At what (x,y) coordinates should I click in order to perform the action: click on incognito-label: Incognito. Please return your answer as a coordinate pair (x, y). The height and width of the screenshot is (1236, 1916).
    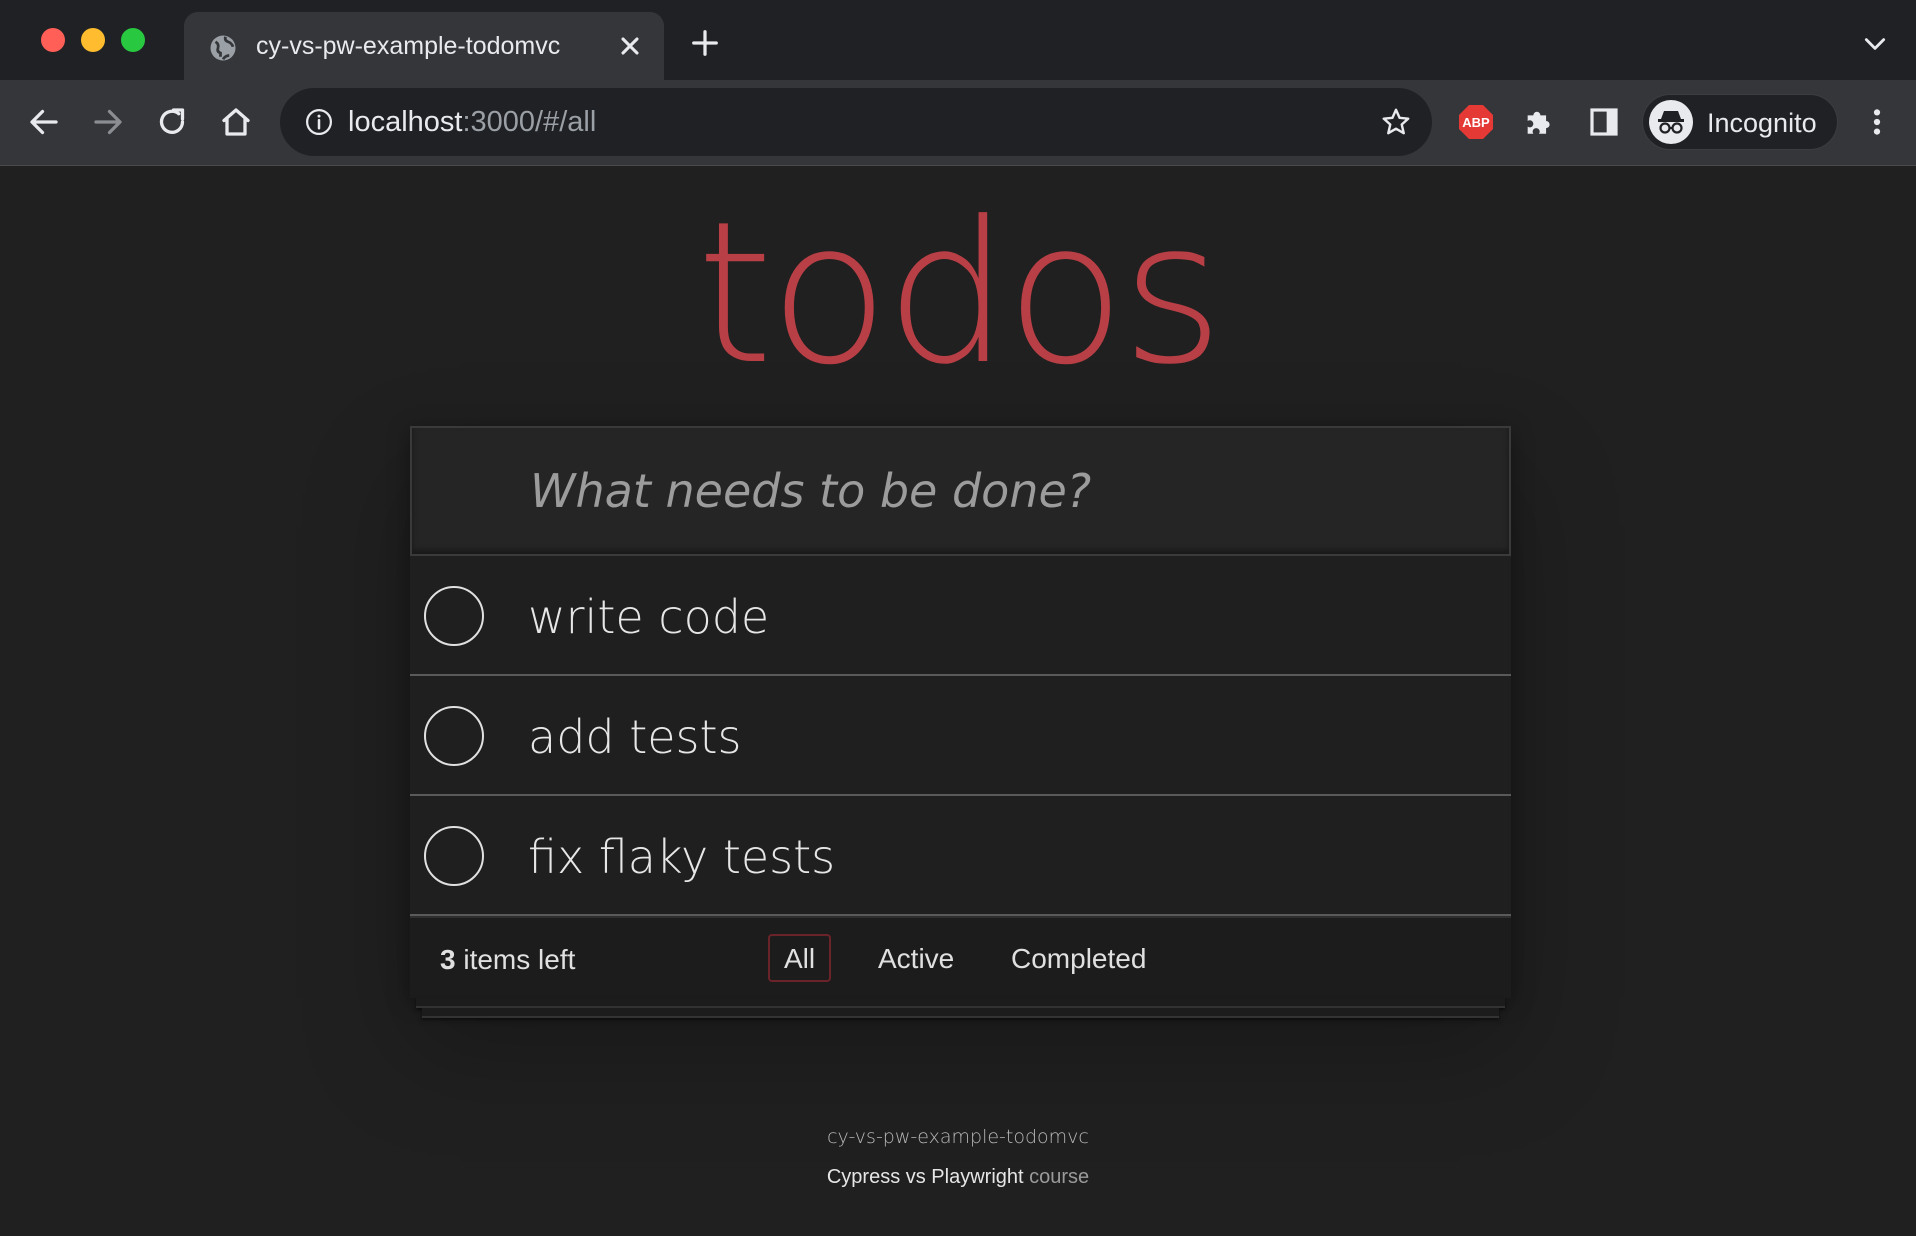
    Looking at the image, I should click on (1762, 123).